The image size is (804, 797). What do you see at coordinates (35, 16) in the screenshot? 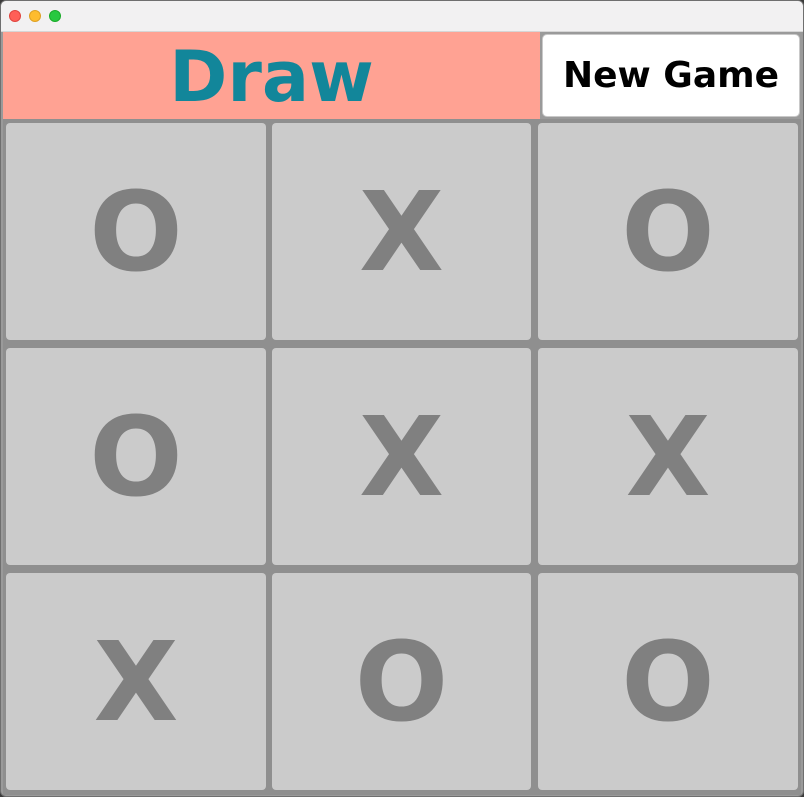
I see `minimize-window-button` at bounding box center [35, 16].